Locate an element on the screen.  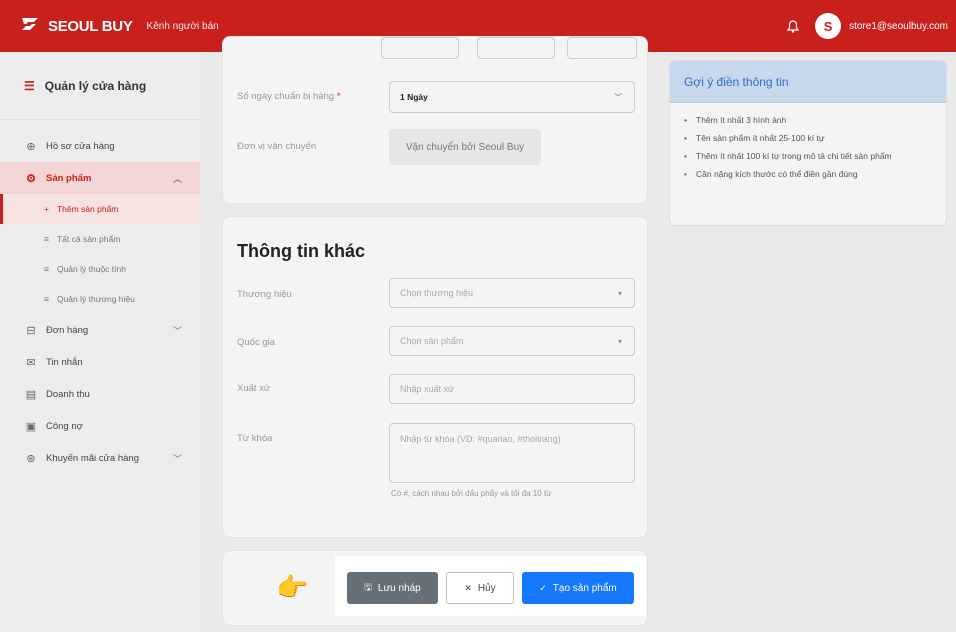
tips-title: Gợi ý điền thông tin is located at coordinates (808, 82).